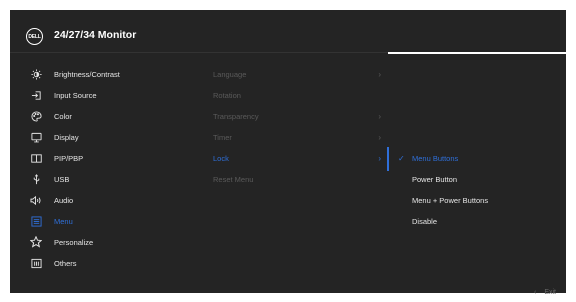 This screenshot has height=302, width=576. Describe the element at coordinates (63, 116) in the screenshot. I see `menu-item-label: Color` at that location.